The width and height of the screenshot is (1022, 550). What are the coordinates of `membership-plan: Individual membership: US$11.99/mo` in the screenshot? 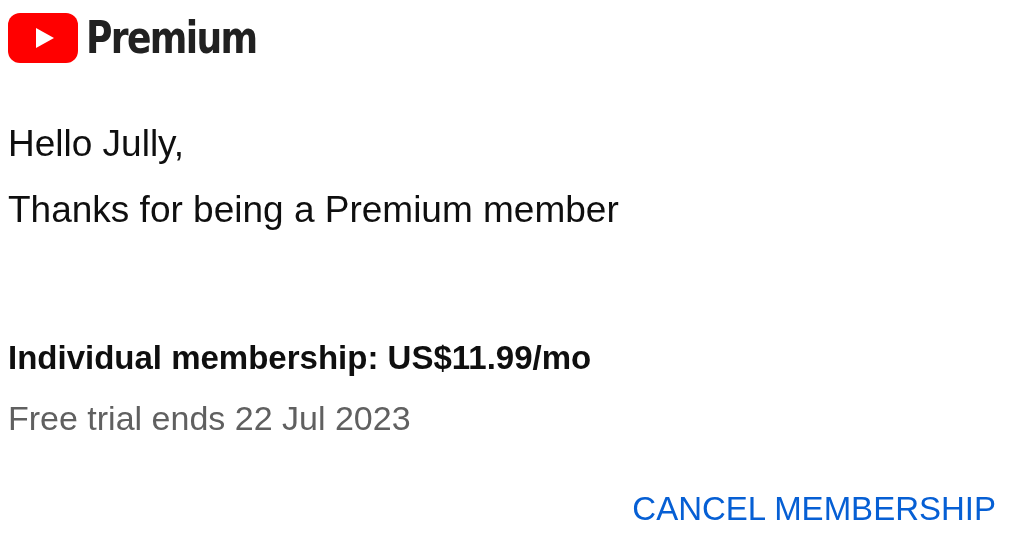 It's located at (300, 358).